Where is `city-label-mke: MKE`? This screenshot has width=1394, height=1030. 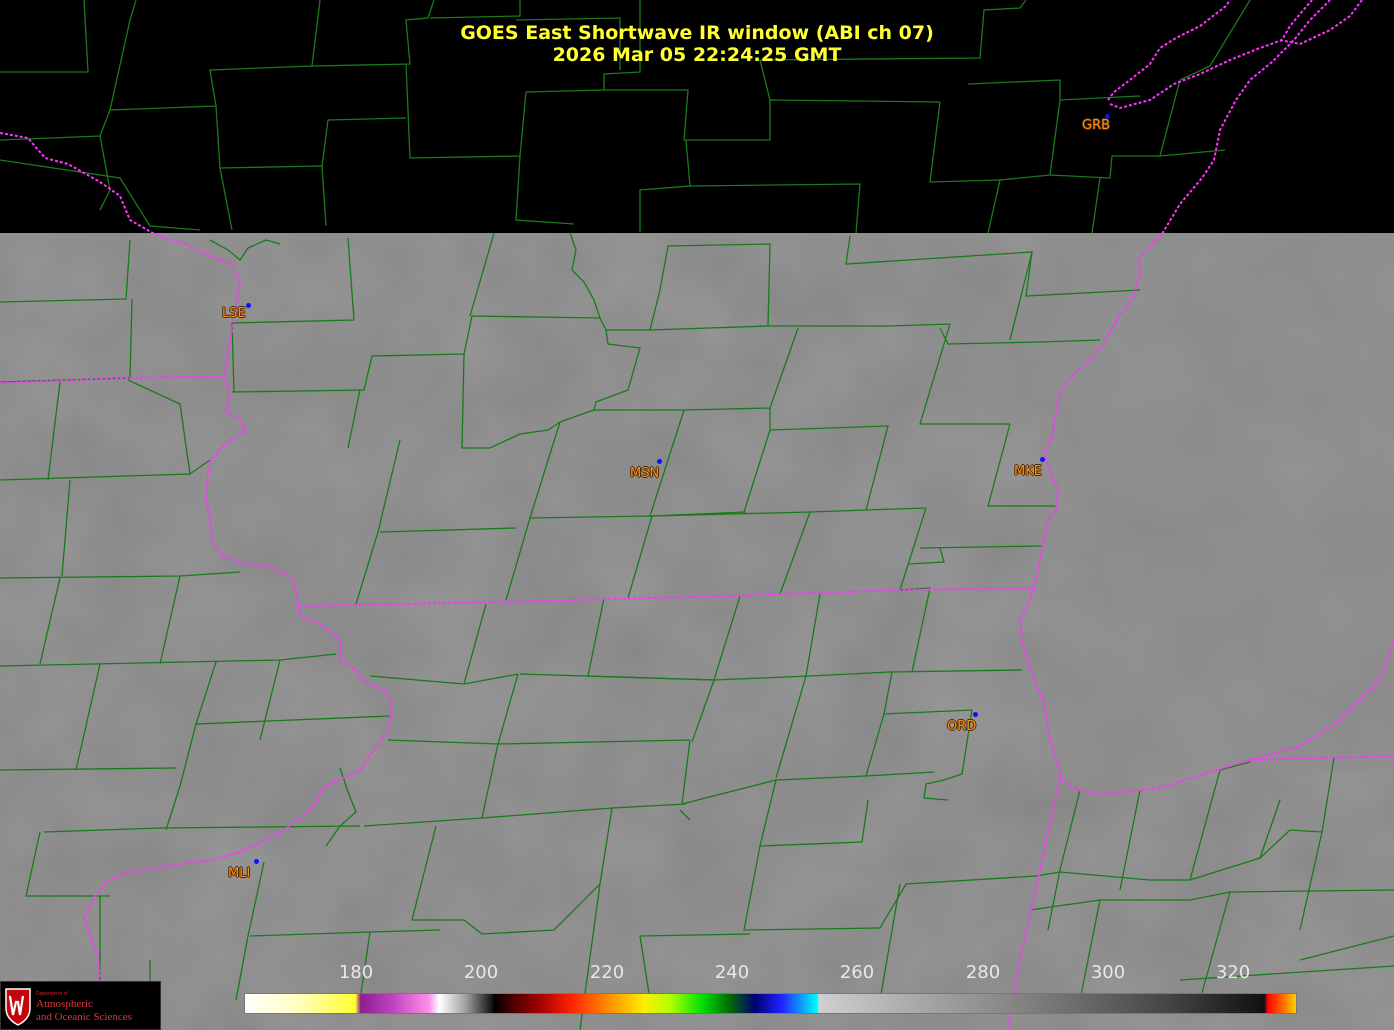 city-label-mke: MKE is located at coordinates (1028, 471).